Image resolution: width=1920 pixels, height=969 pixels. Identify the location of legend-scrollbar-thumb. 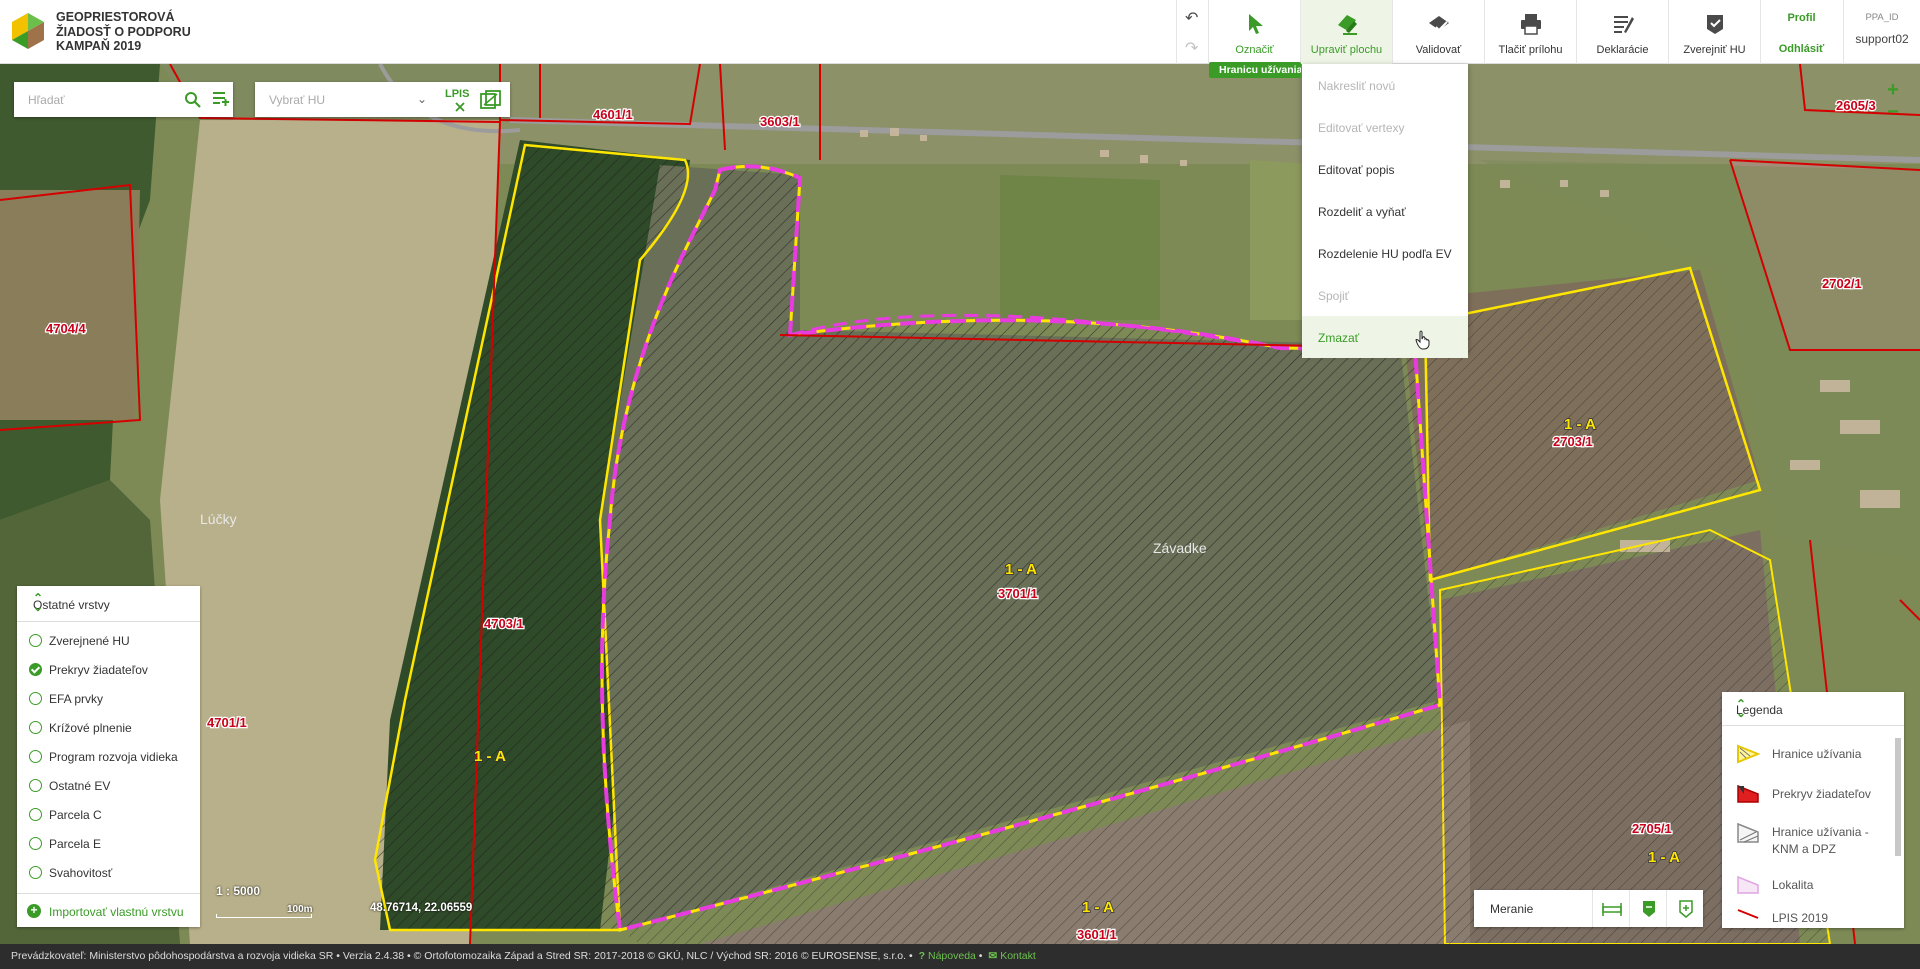
(1898, 797).